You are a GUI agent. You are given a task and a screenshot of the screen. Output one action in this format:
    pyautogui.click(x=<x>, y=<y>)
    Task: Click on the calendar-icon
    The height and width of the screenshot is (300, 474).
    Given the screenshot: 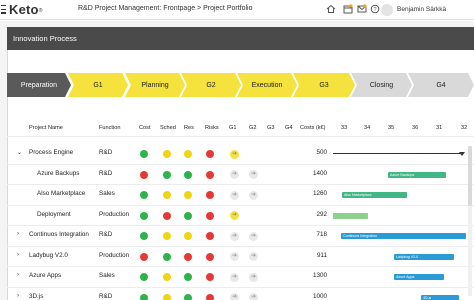 What is the action you would take?
    pyautogui.click(x=348, y=9)
    